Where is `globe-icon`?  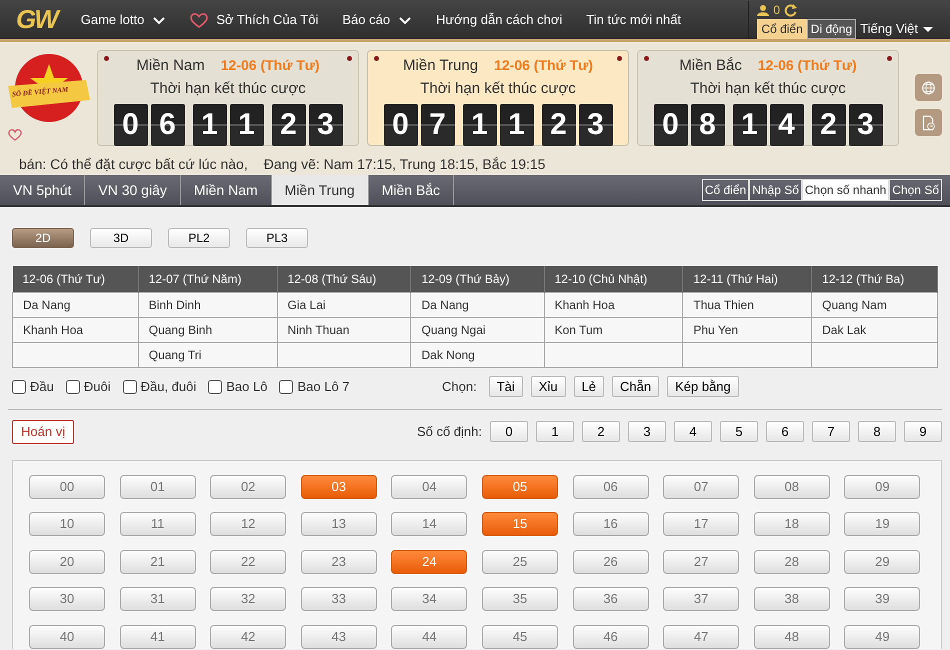 globe-icon is located at coordinates (928, 87).